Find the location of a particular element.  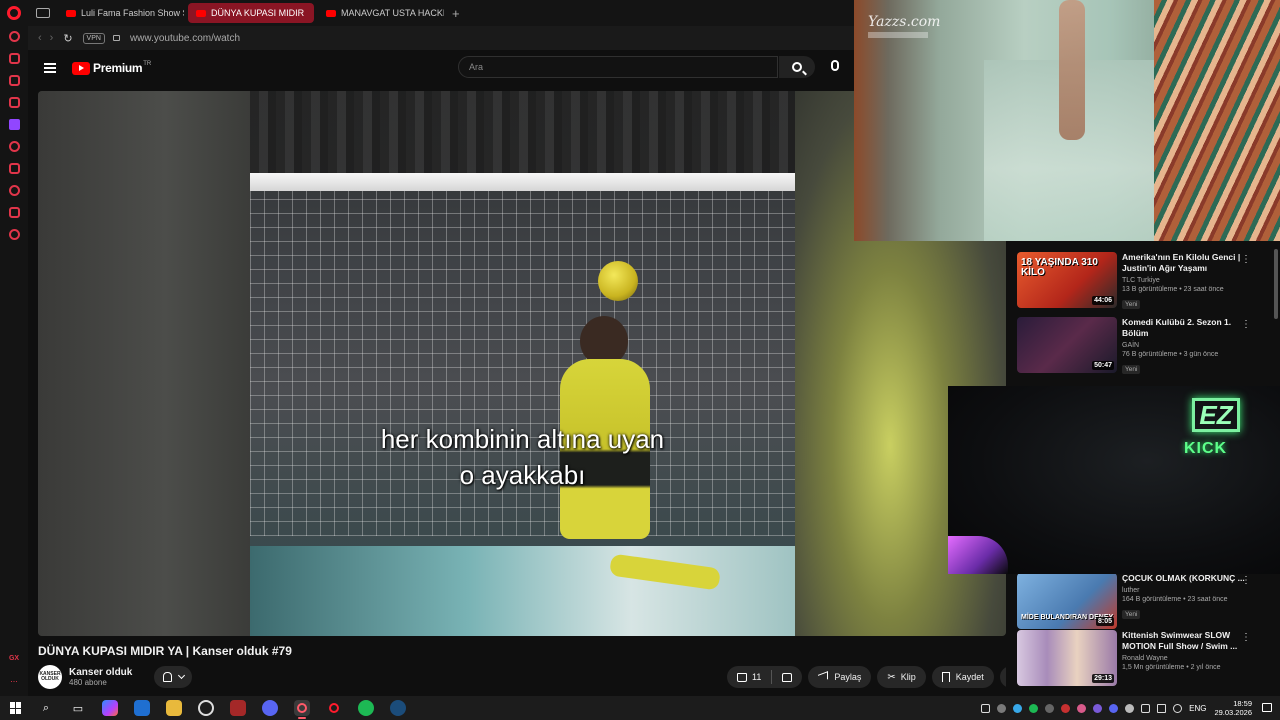

sidebar-pin-icon is located at coordinates (14, 168).